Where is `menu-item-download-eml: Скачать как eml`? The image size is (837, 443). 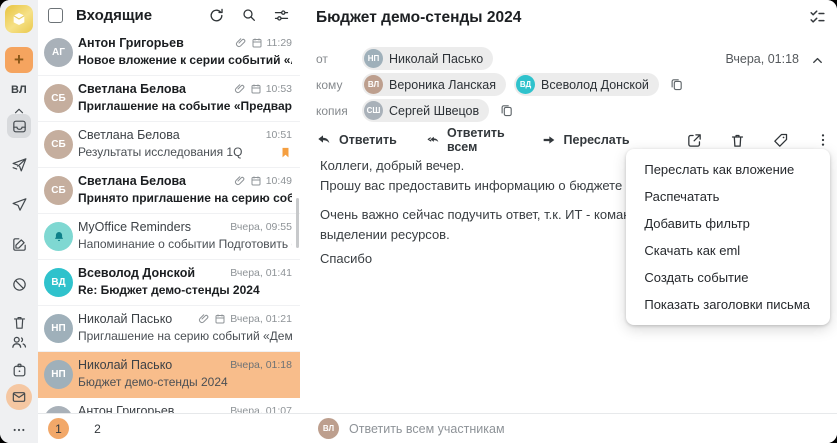
menu-item-download-eml: Скачать как eml is located at coordinates (728, 250).